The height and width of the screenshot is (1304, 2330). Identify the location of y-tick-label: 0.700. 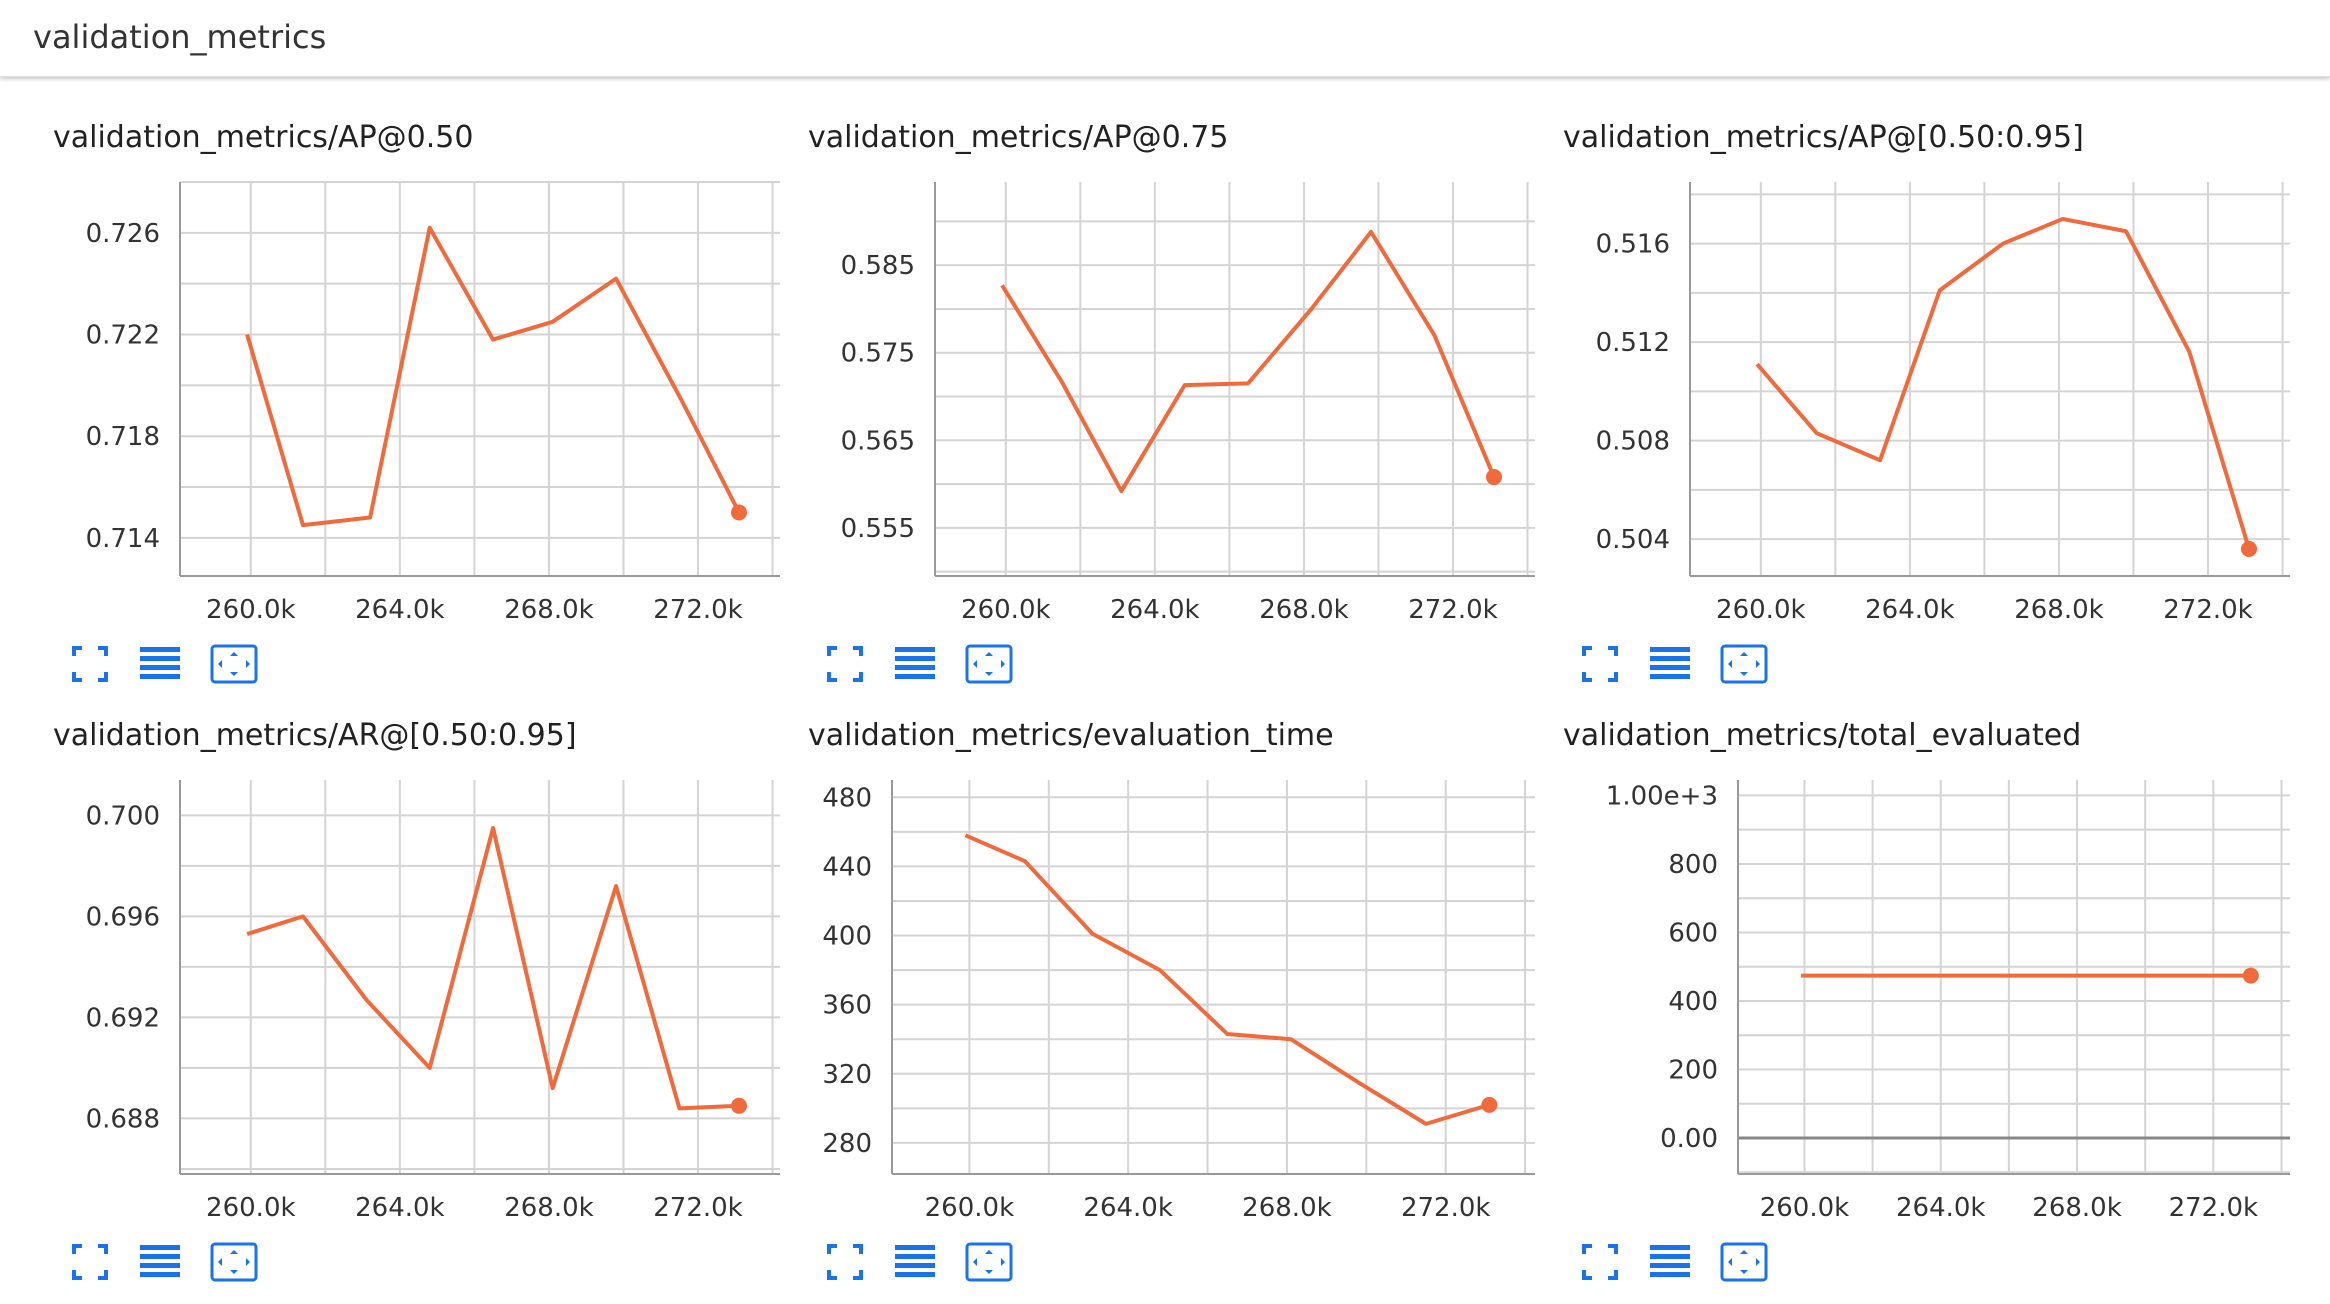
(123, 816).